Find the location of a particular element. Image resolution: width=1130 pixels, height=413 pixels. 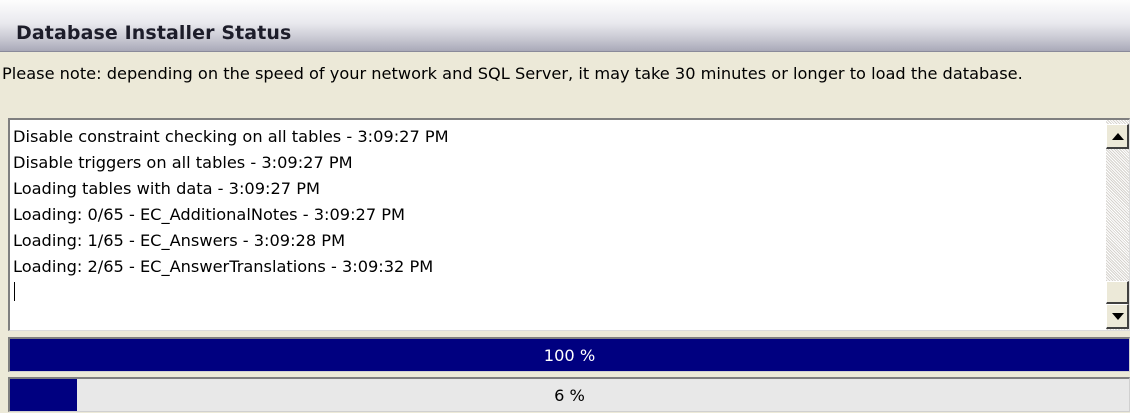

log-line: Loading: 1/65 - EC_Answers - 3:09:28 PM is located at coordinates (179, 240).